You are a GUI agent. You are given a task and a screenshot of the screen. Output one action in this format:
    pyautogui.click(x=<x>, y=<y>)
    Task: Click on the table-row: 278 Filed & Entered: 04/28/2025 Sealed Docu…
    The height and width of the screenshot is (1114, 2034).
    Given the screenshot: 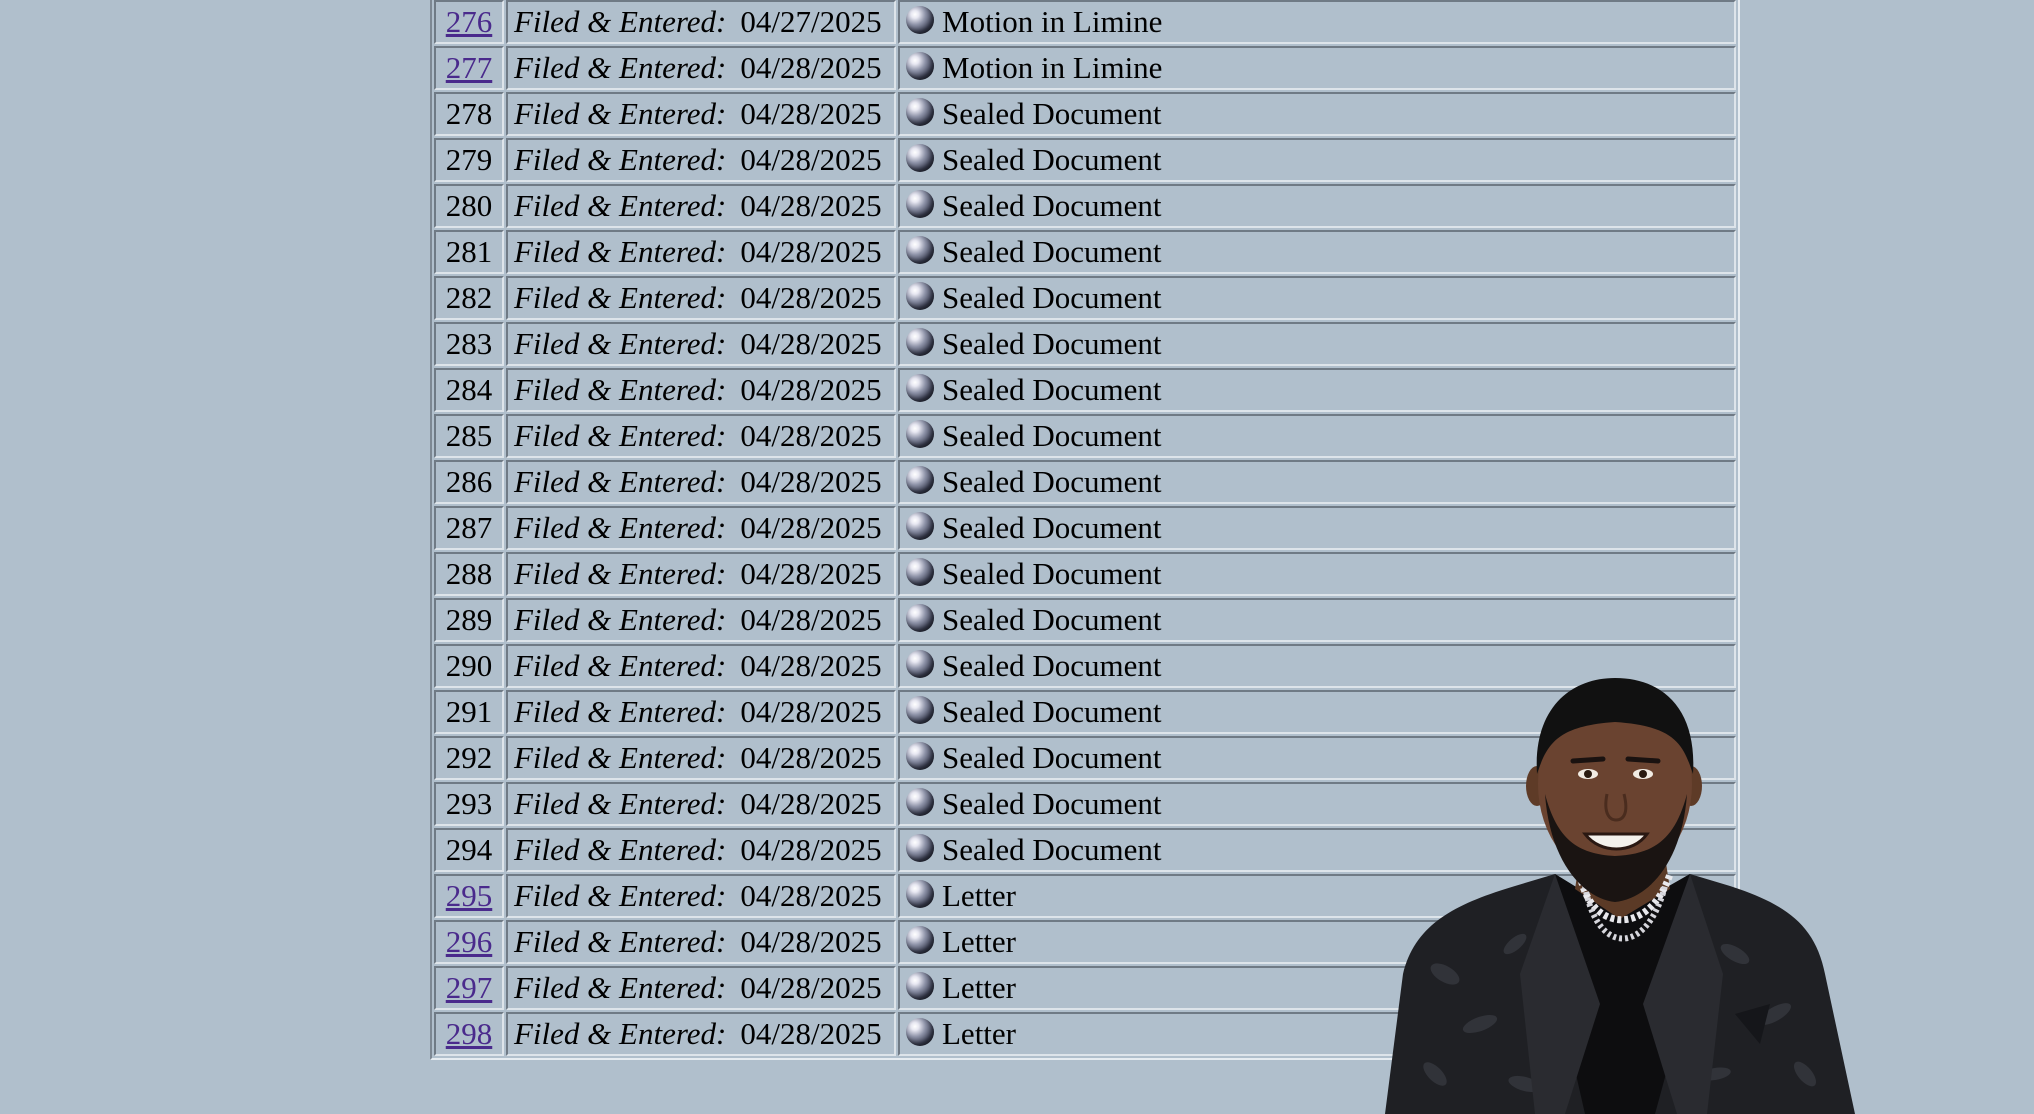 What is the action you would take?
    pyautogui.click(x=1085, y=114)
    